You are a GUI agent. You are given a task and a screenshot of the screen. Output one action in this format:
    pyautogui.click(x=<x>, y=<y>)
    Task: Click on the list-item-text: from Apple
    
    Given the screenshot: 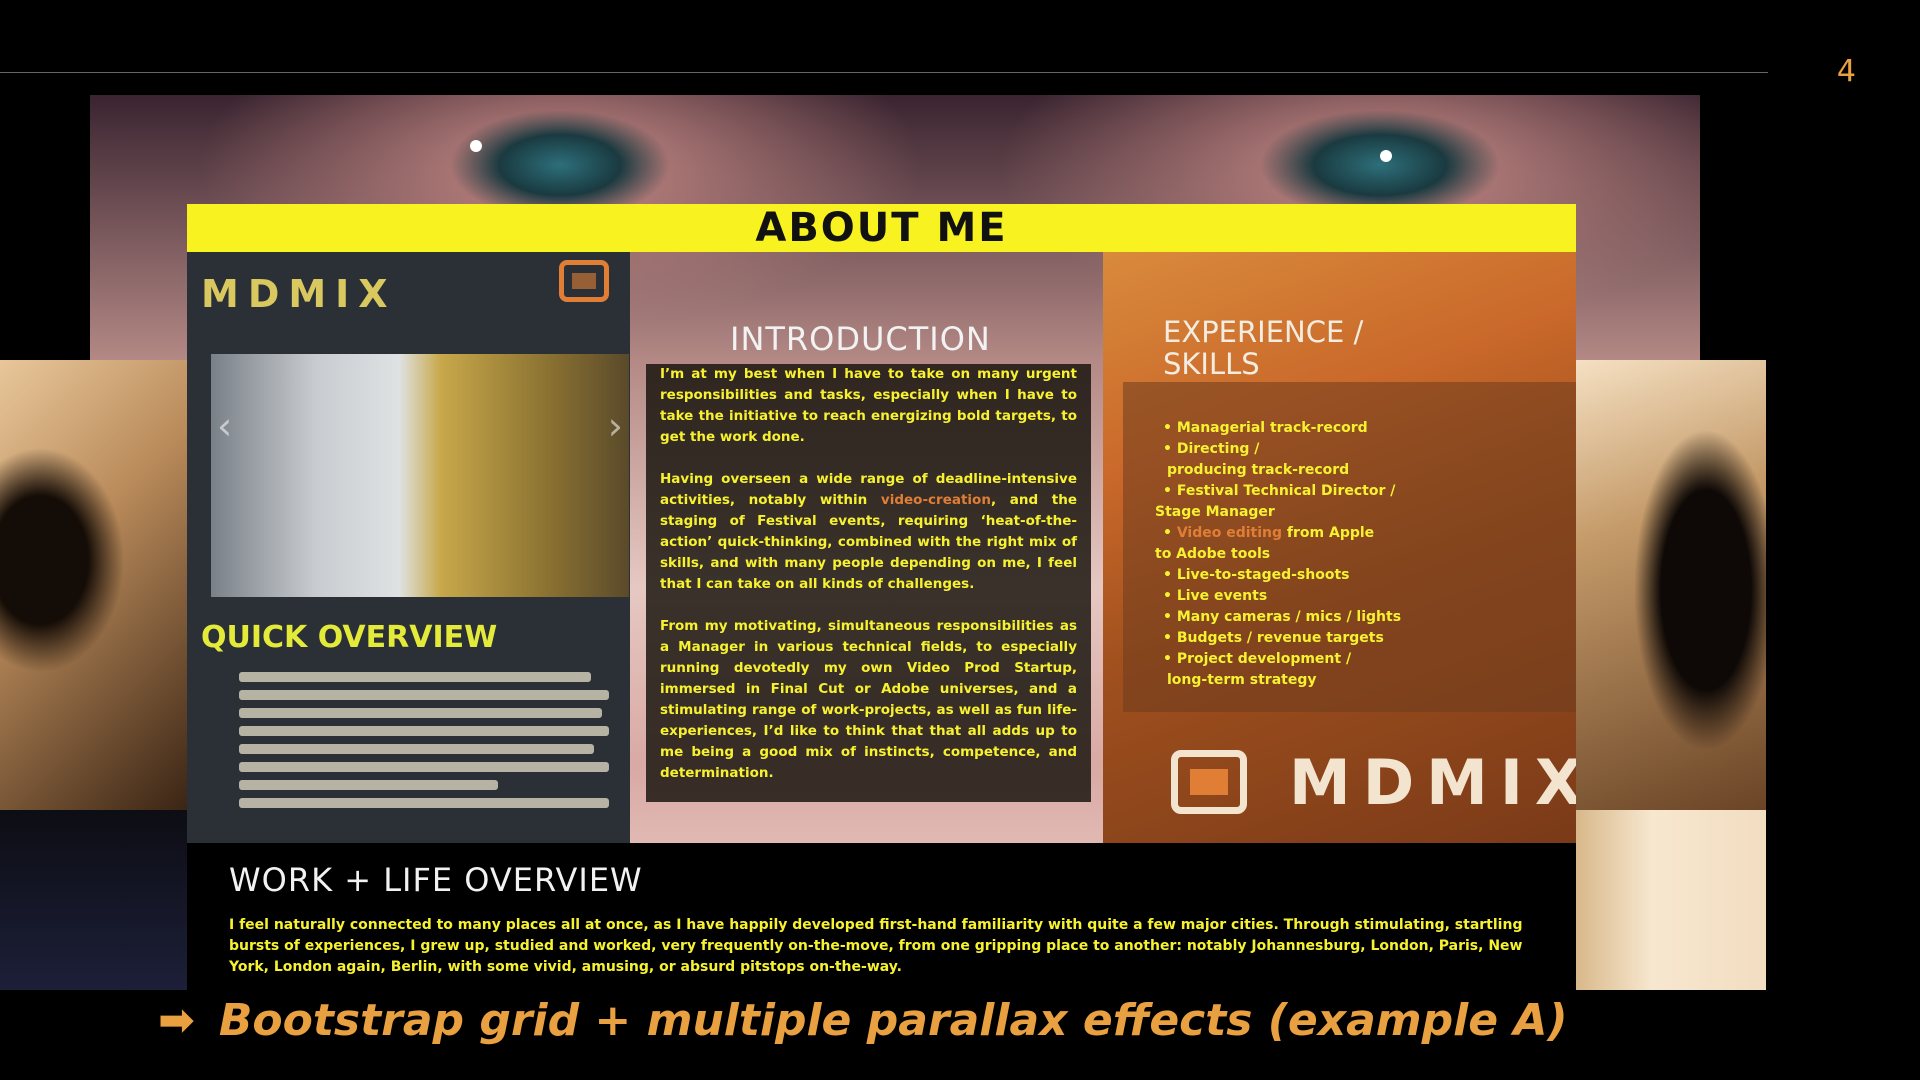 What is the action you would take?
    pyautogui.click(x=1330, y=533)
    